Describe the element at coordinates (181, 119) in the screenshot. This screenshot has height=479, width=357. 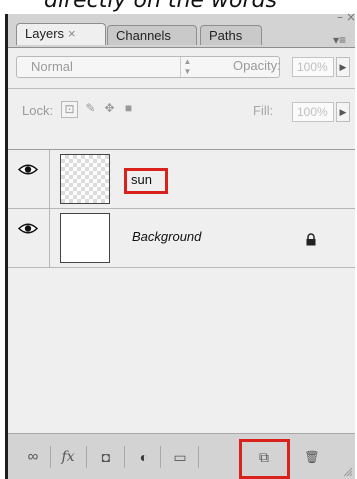
I see `lock-row: Lock: ⊡ ✎ ✥ ■ Fill: 100% ▶` at that location.